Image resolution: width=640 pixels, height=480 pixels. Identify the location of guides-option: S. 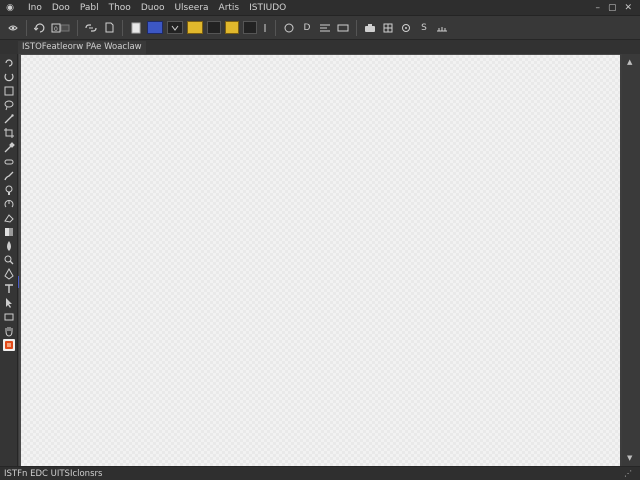
(424, 28).